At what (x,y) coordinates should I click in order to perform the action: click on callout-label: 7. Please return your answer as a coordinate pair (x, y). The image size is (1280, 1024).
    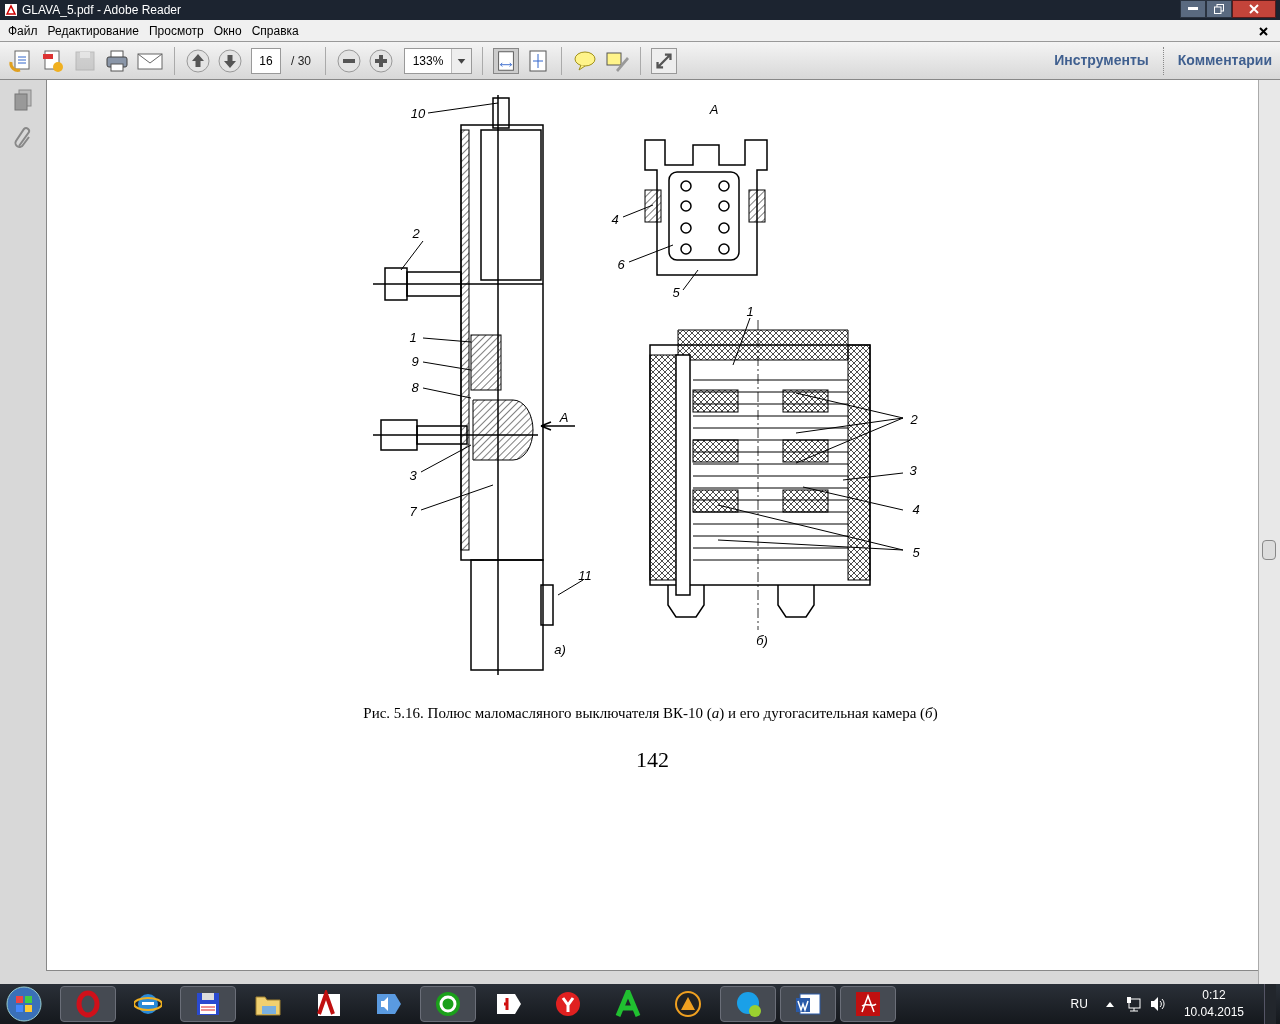
    Looking at the image, I should click on (412, 511).